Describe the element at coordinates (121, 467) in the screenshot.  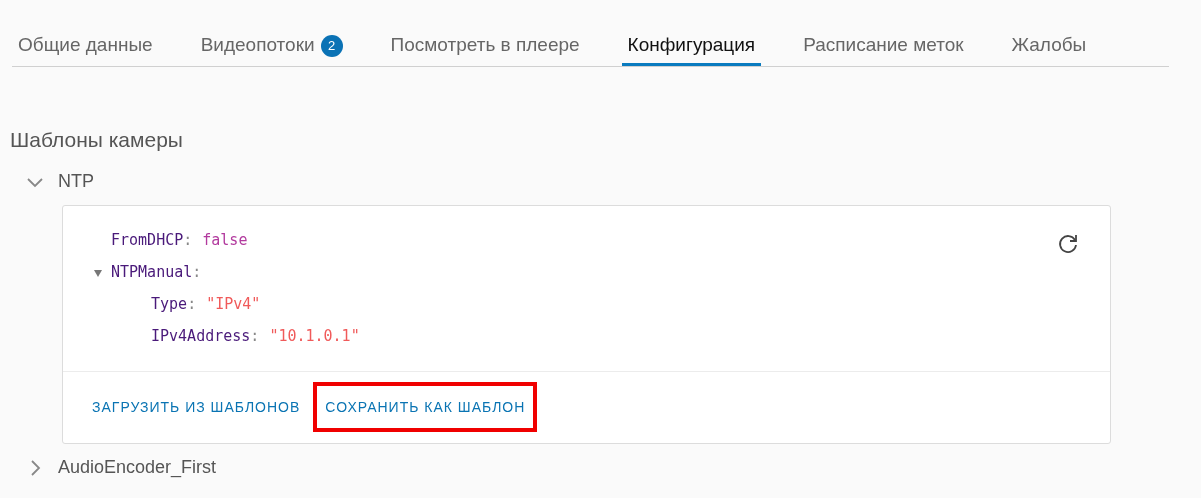
I see `template-toggle: AudioEncoder_First` at that location.